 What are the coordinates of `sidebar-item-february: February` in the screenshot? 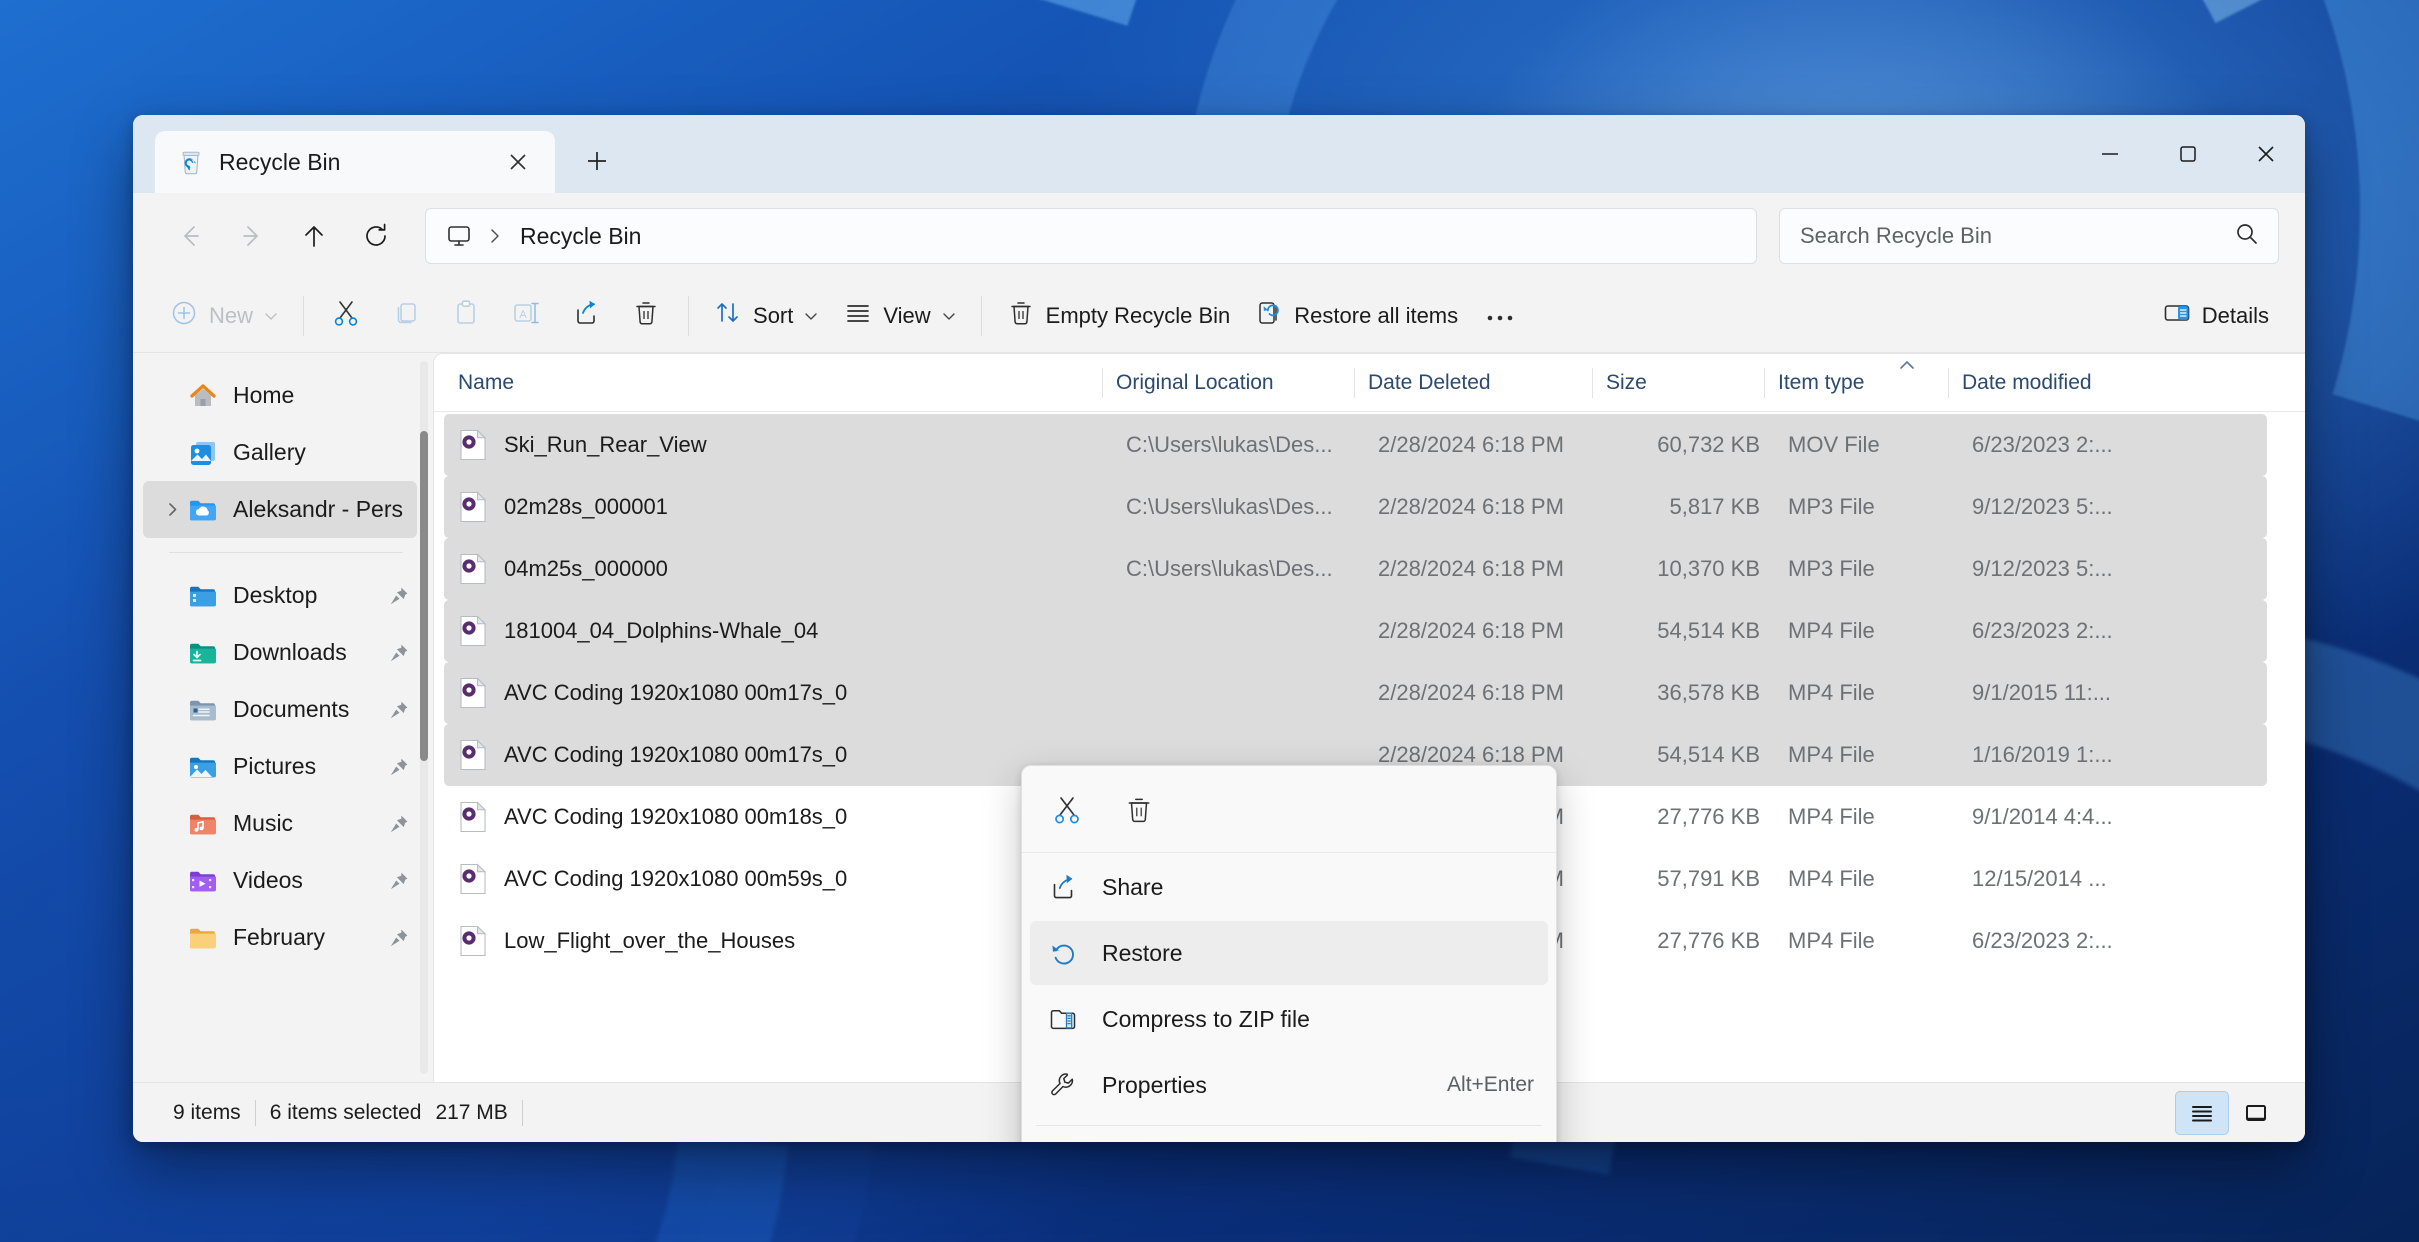 It's located at (280, 937).